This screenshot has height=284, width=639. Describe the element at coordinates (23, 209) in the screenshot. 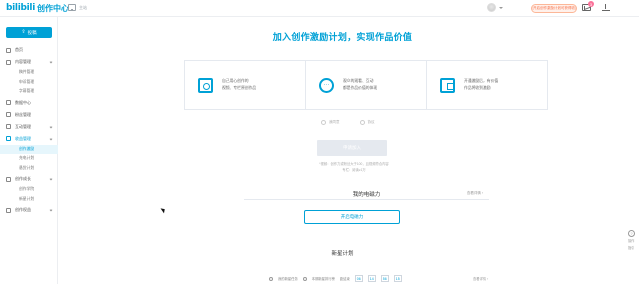

I see `sidebar-item-label: 创作权益` at that location.